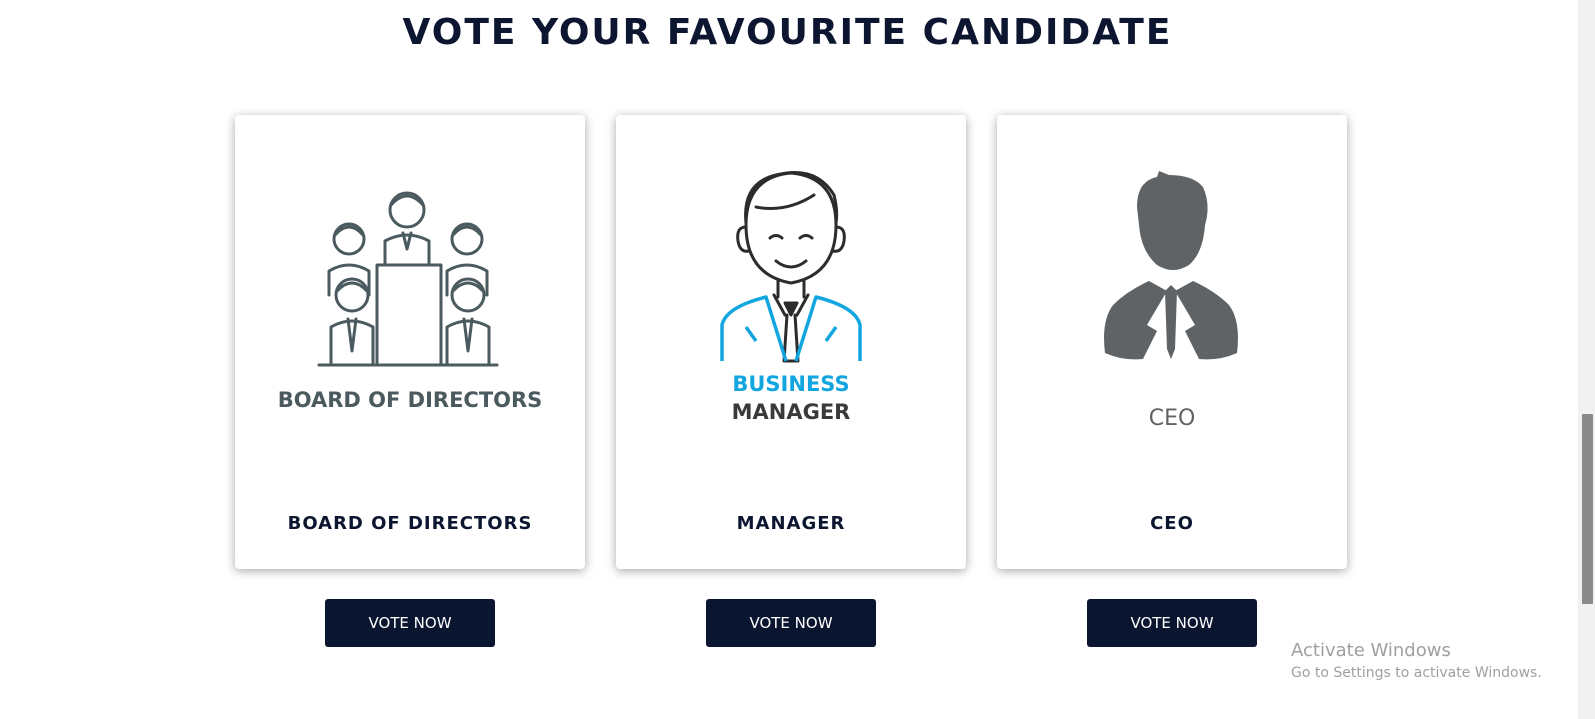  I want to click on manager-image-label-1: BUSINESS, so click(790, 384).